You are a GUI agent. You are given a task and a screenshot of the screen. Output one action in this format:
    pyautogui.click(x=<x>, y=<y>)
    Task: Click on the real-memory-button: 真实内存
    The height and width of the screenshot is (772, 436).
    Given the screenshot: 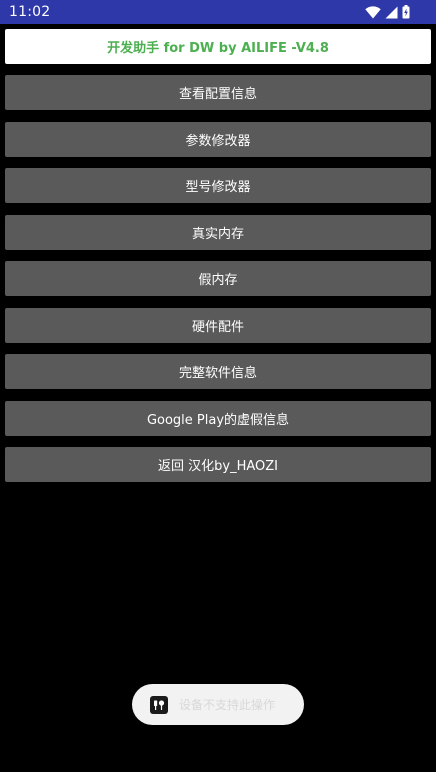 What is the action you would take?
    pyautogui.click(x=218, y=232)
    